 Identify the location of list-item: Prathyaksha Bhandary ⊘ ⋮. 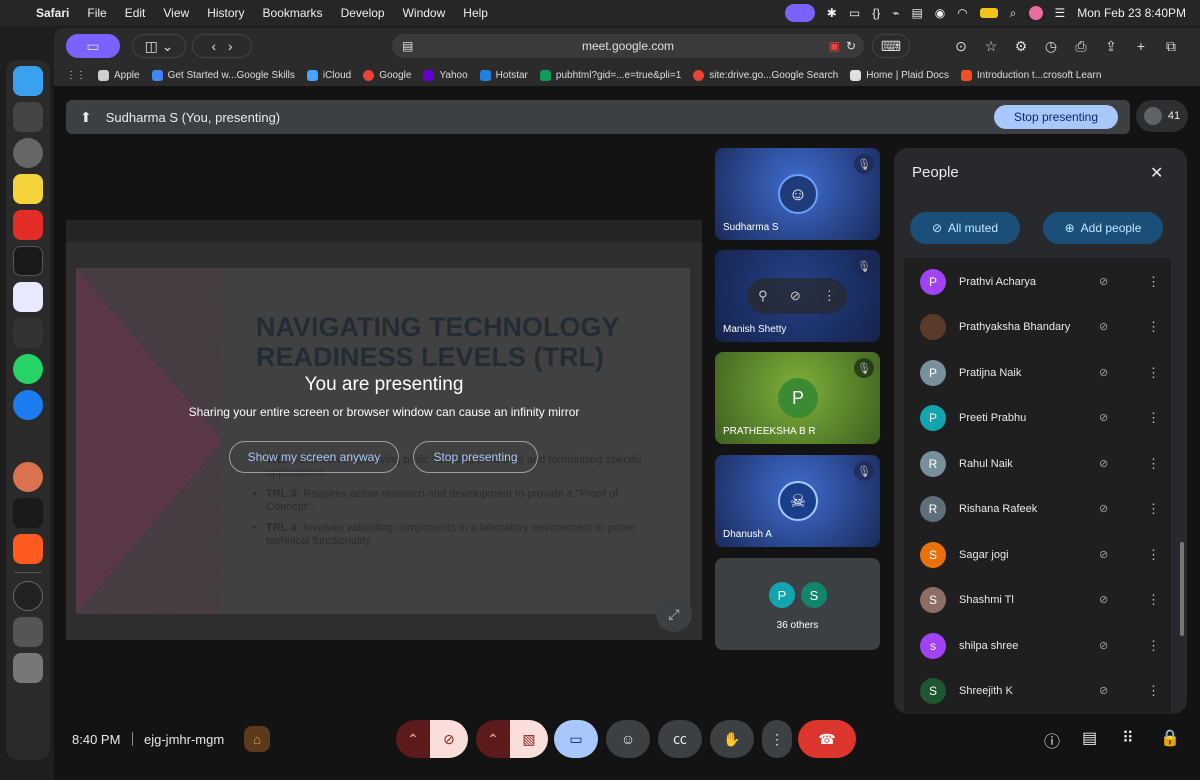
(1037, 326).